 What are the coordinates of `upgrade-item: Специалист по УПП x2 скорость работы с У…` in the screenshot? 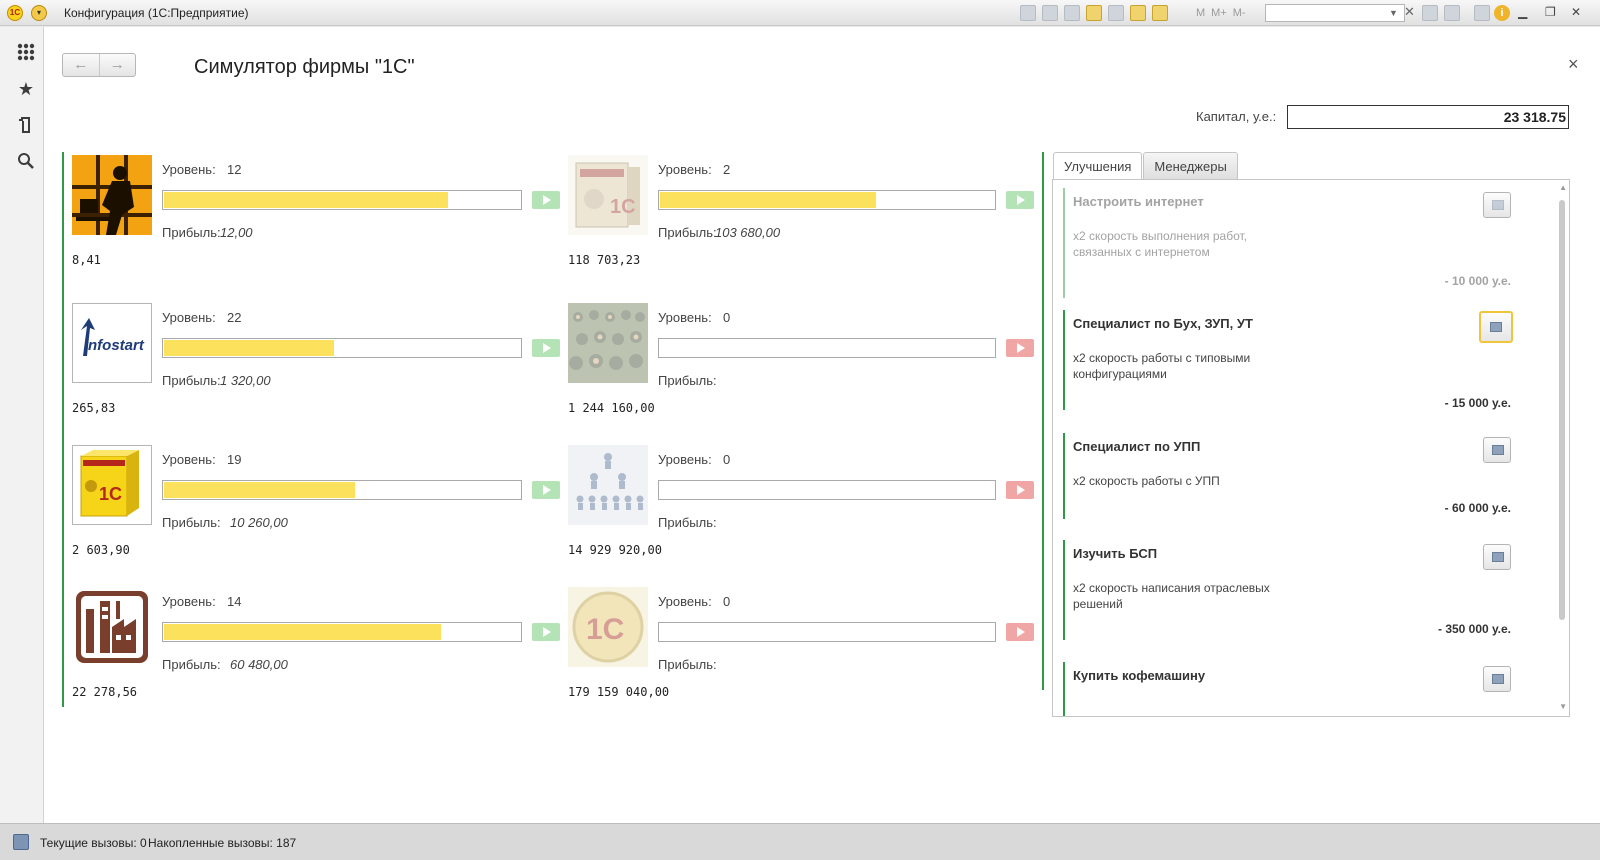 It's located at (1298, 476).